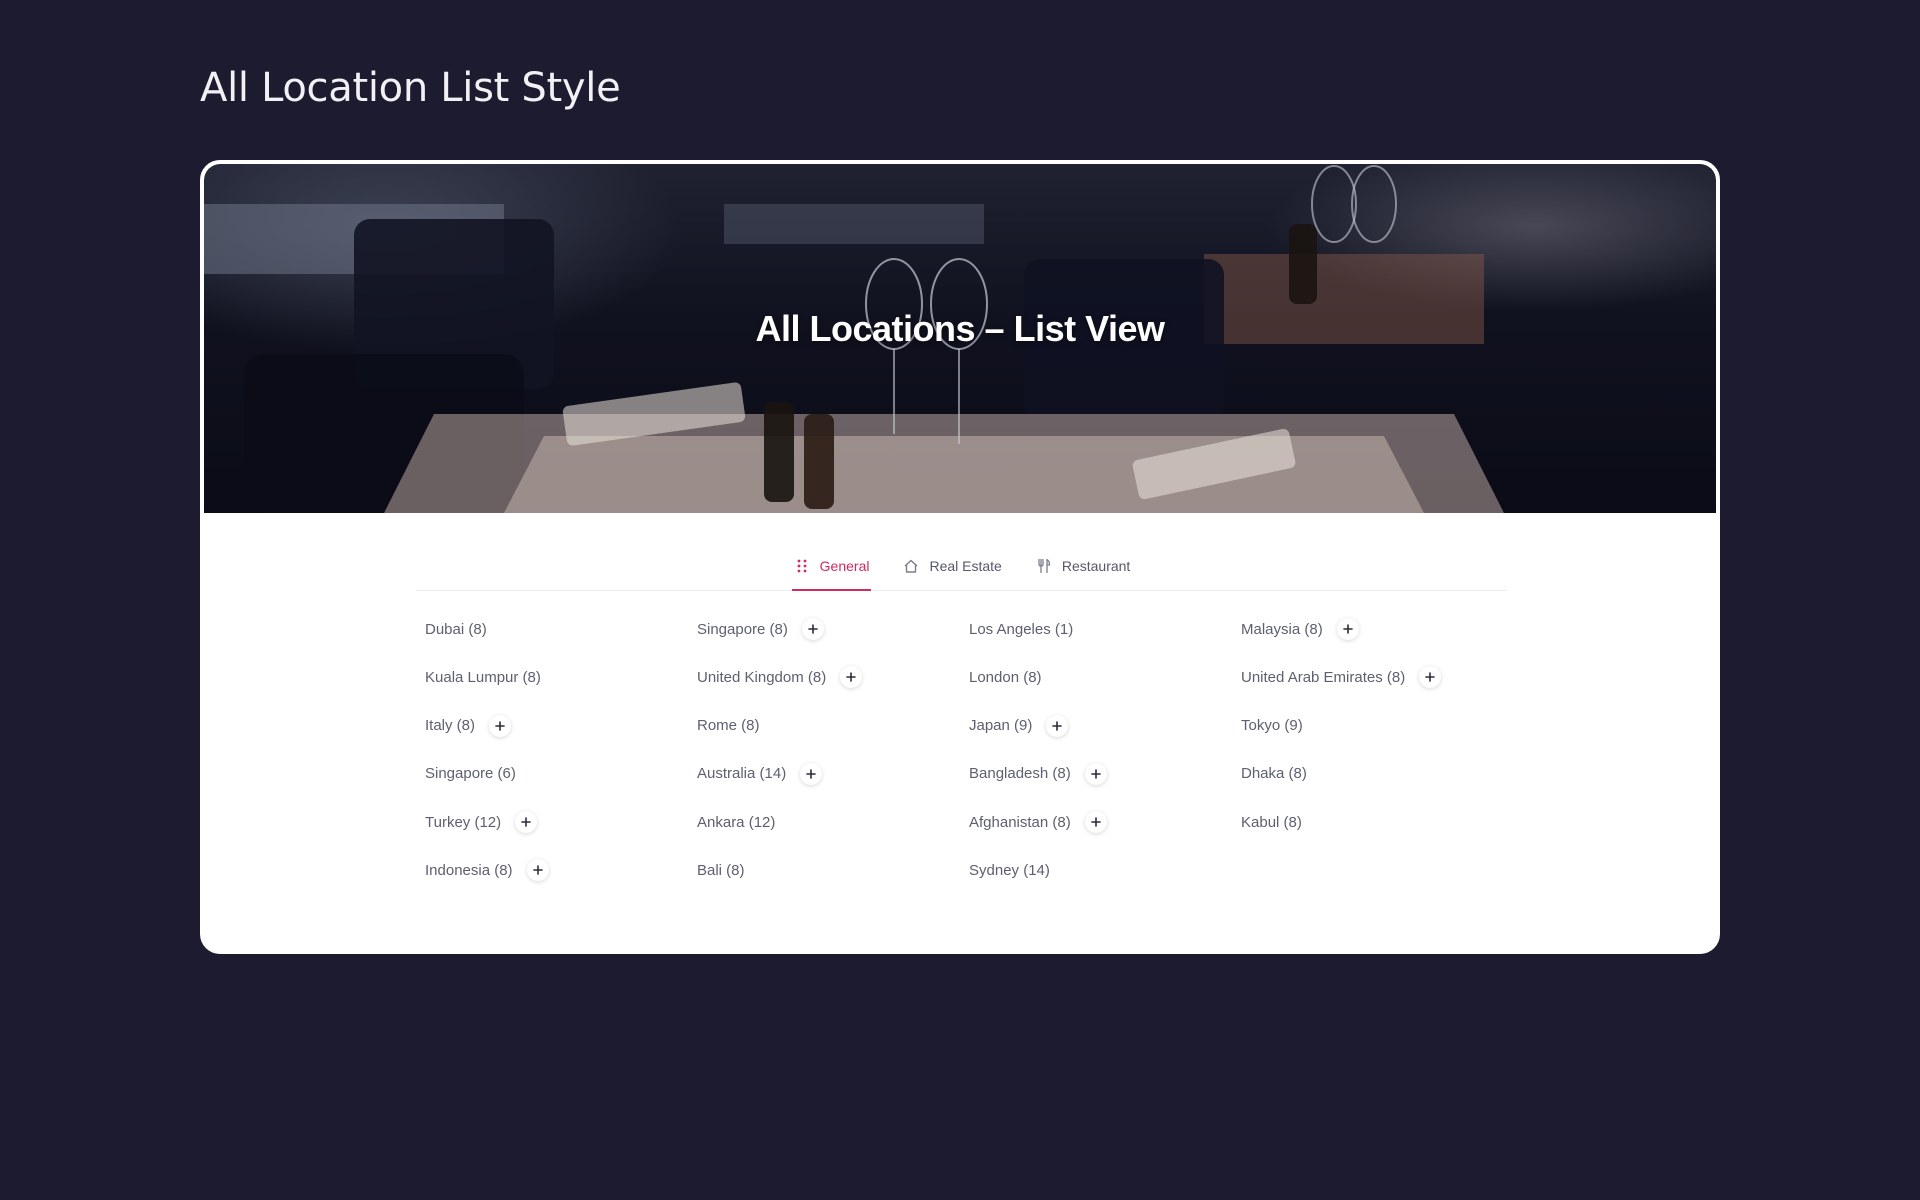 This screenshot has width=1920, height=1200. What do you see at coordinates (742, 629) in the screenshot?
I see `location-link: Singapore (8)` at bounding box center [742, 629].